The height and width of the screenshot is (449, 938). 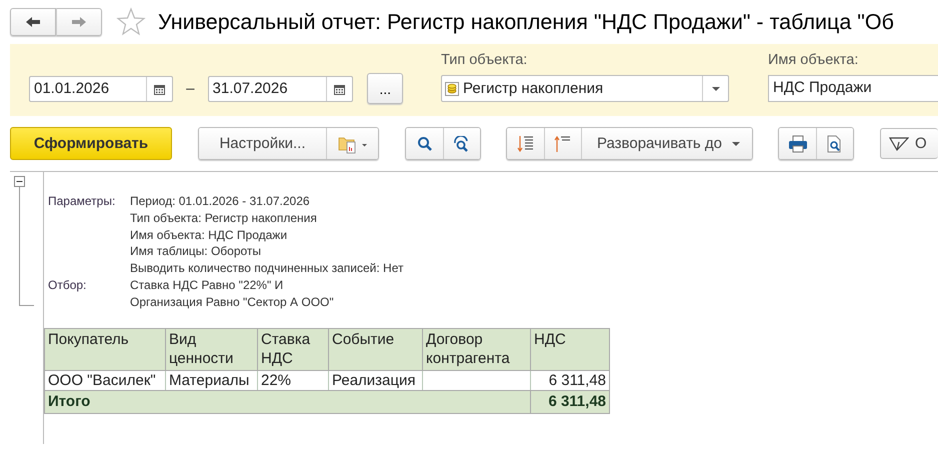 I want to click on parameter-line: Период: 01.01.2026 - 31.07.2026, so click(x=220, y=201).